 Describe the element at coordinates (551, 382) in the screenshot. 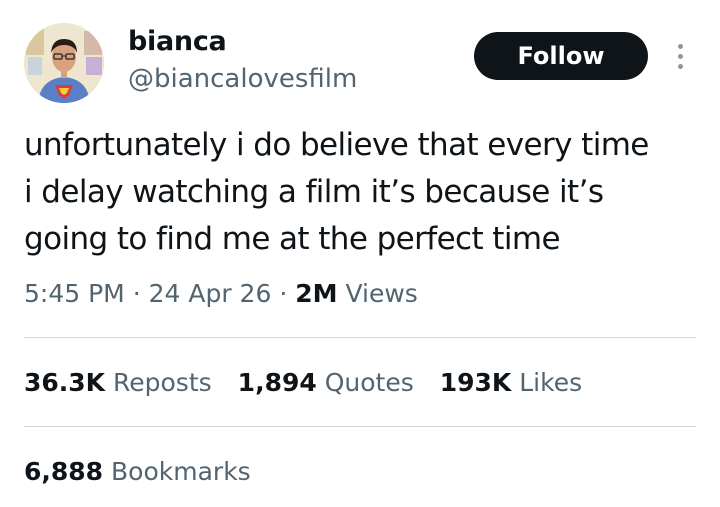

I see `likes-label: Likes` at that location.